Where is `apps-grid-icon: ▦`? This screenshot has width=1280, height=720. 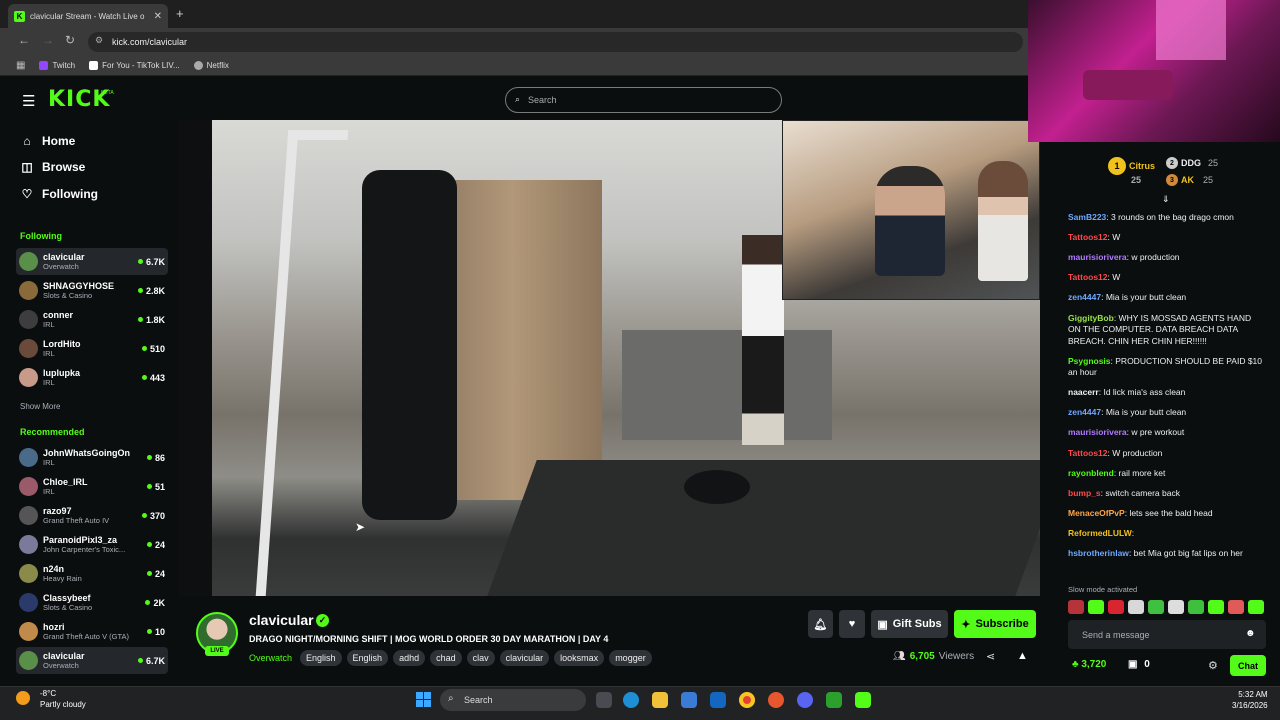
apps-grid-icon: ▦ is located at coordinates (20, 65).